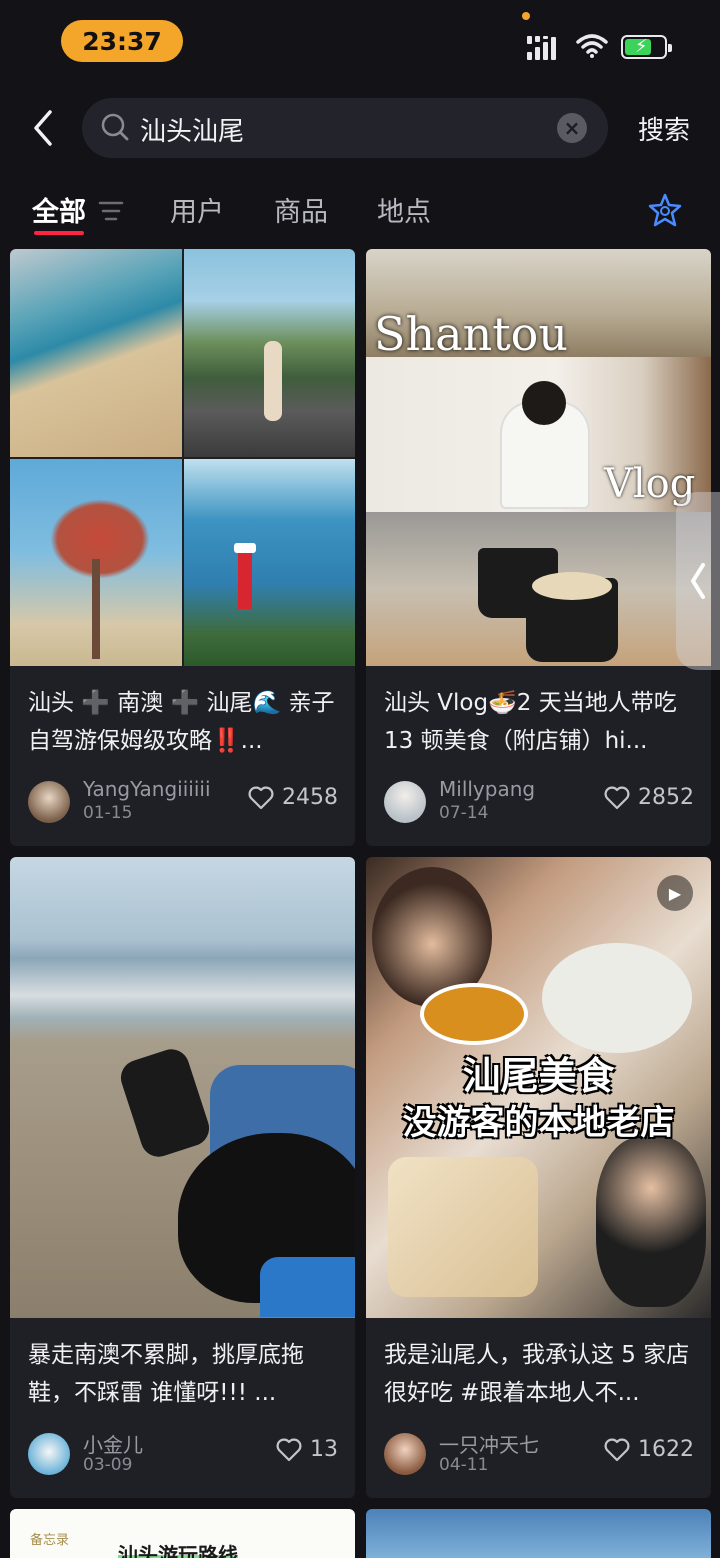  What do you see at coordinates (651, 1222) in the screenshot?
I see `eating-person-graphic` at bounding box center [651, 1222].